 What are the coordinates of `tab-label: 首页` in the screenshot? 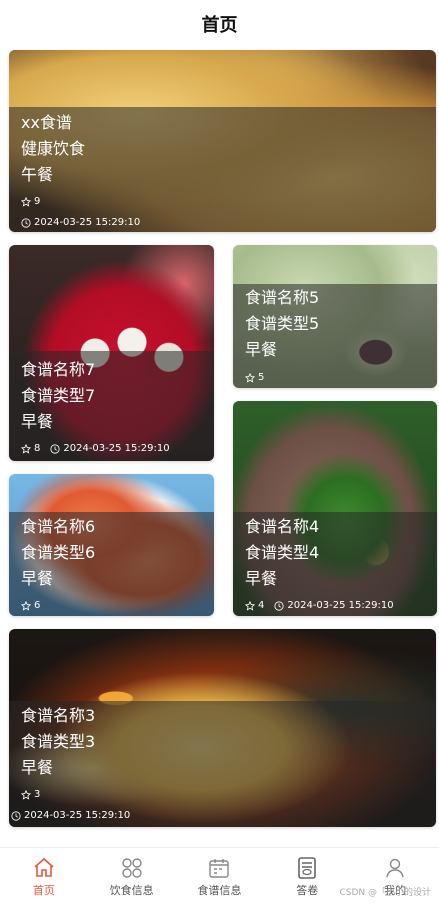 It's located at (43, 890).